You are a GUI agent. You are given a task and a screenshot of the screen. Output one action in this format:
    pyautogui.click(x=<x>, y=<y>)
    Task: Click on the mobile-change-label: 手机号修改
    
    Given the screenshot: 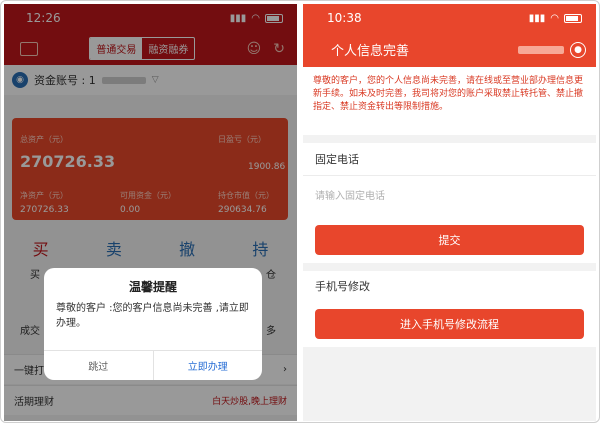 What is the action you would take?
    pyautogui.click(x=449, y=286)
    